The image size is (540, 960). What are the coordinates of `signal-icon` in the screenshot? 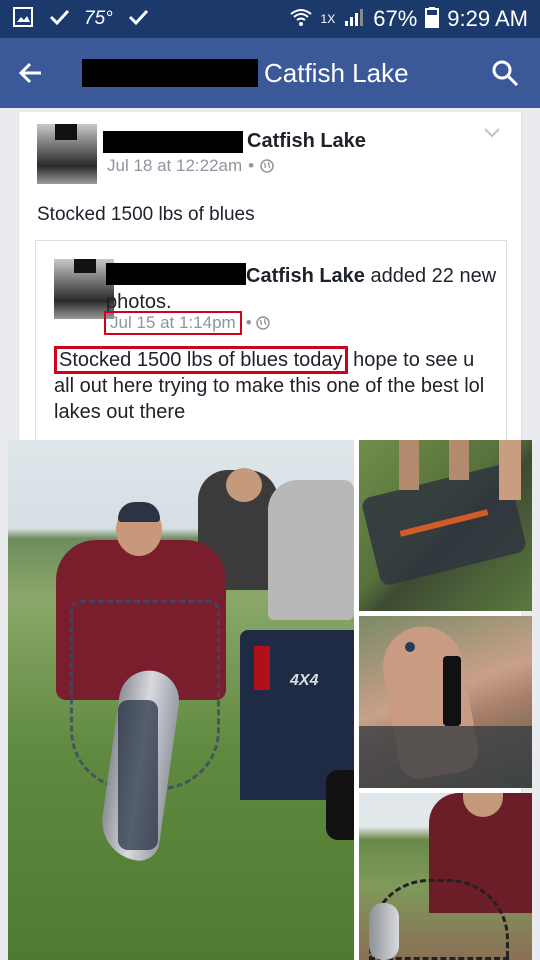 It's located at (354, 19).